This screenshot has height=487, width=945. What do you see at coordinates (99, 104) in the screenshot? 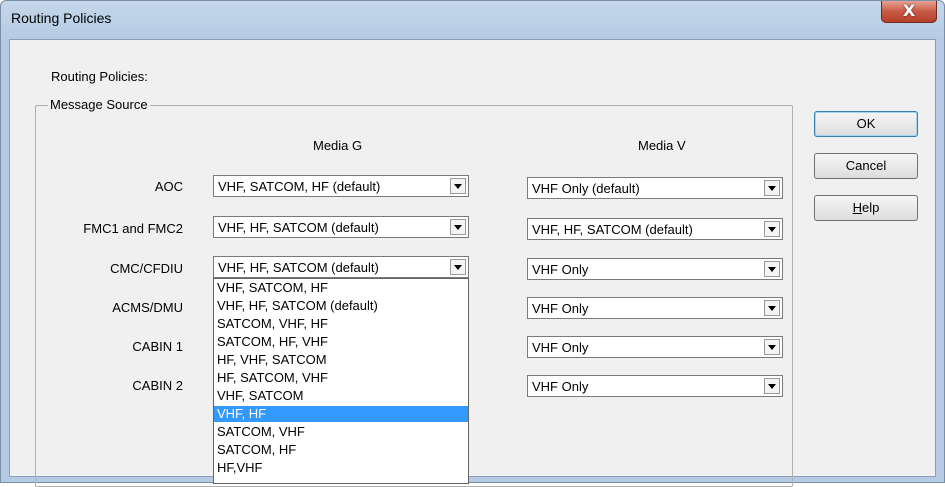
I see `group-label: Message Source` at bounding box center [99, 104].